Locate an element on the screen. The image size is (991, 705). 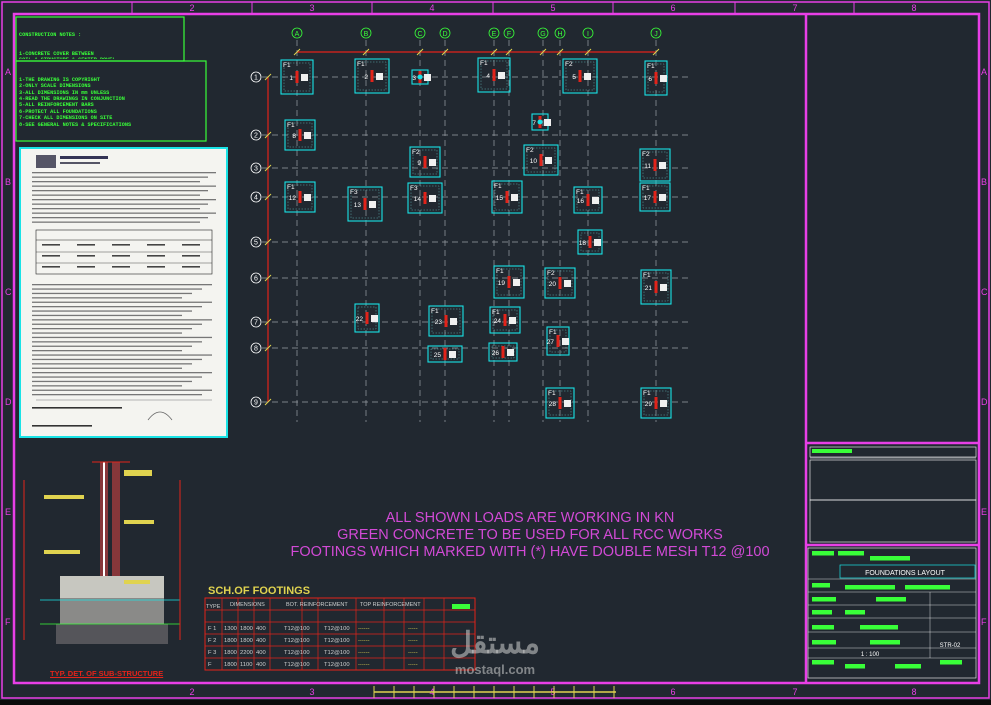
grid-row-label: 6 is located at coordinates (256, 279).